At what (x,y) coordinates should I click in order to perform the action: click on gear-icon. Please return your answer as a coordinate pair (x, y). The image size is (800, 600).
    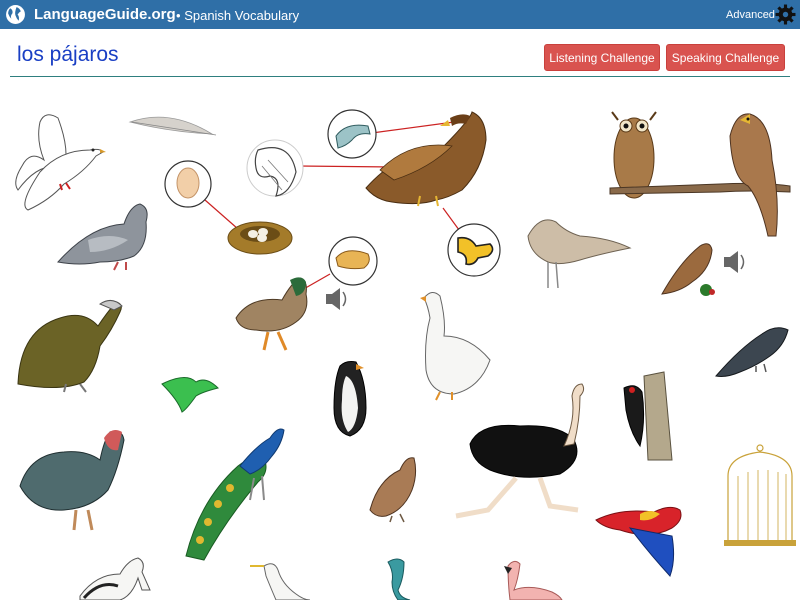
    Looking at the image, I should click on (785, 14).